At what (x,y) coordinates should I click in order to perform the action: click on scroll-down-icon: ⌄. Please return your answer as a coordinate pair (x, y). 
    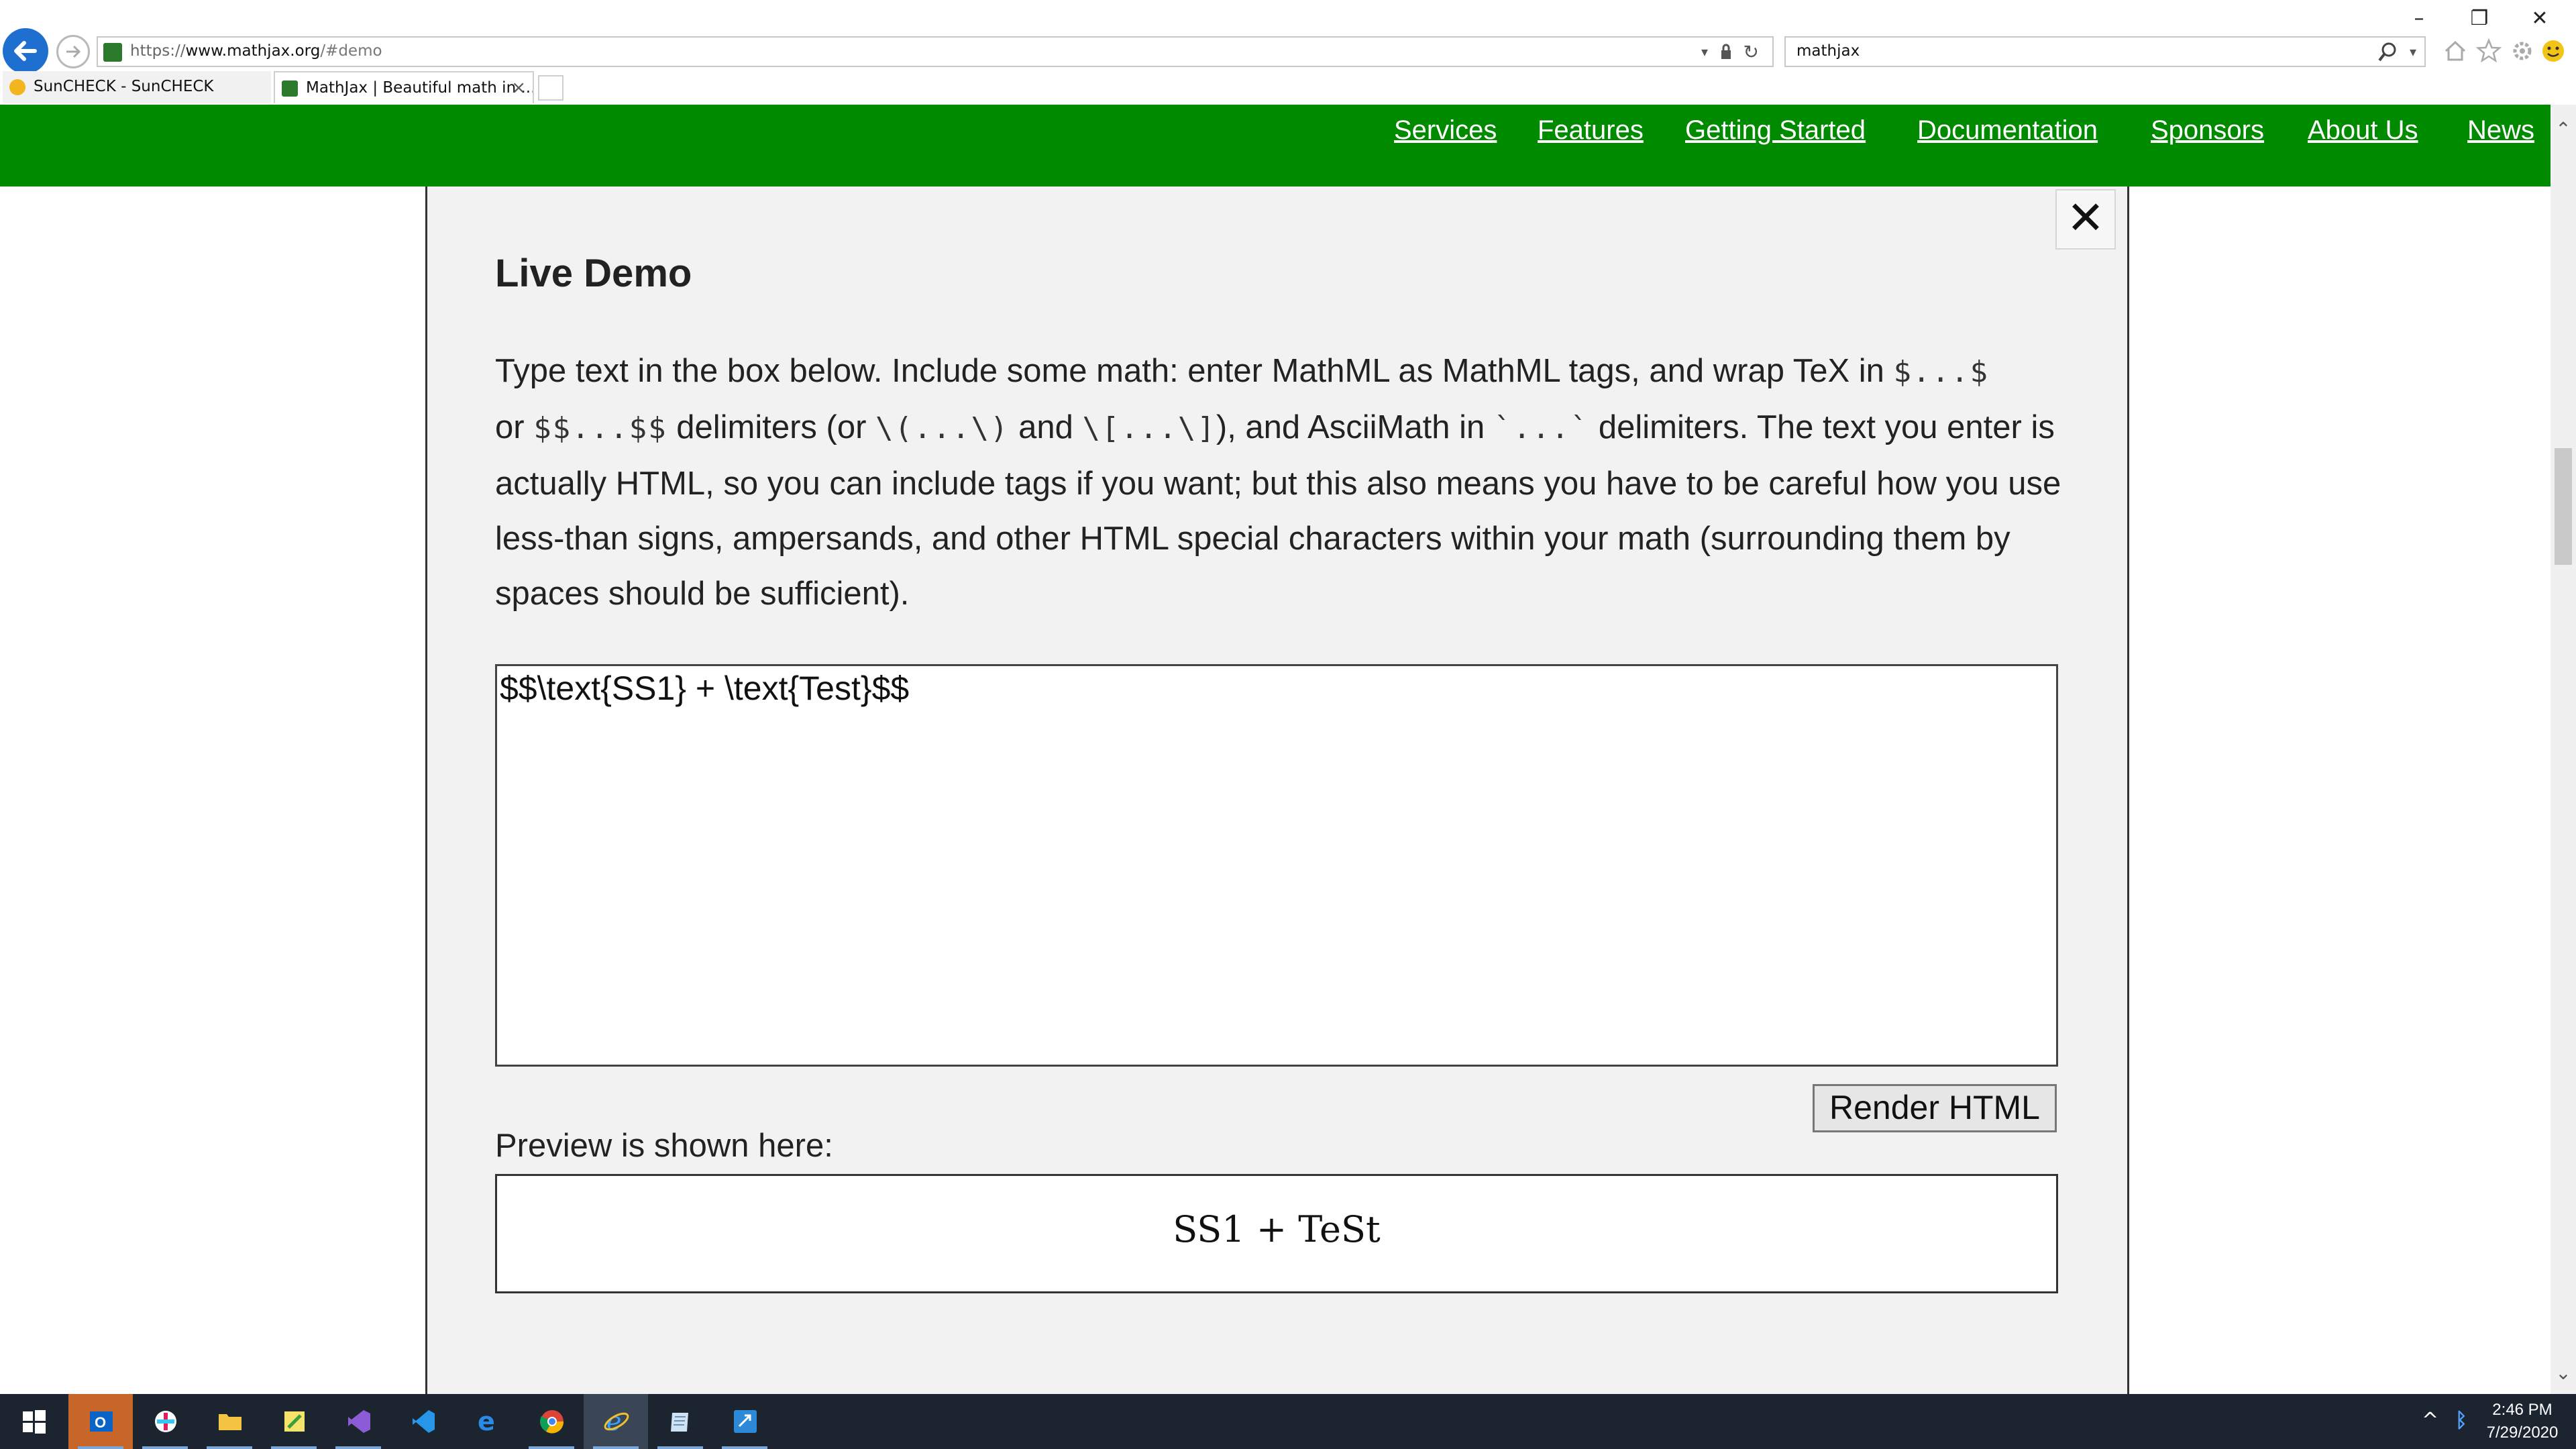
    Looking at the image, I should click on (2563, 1375).